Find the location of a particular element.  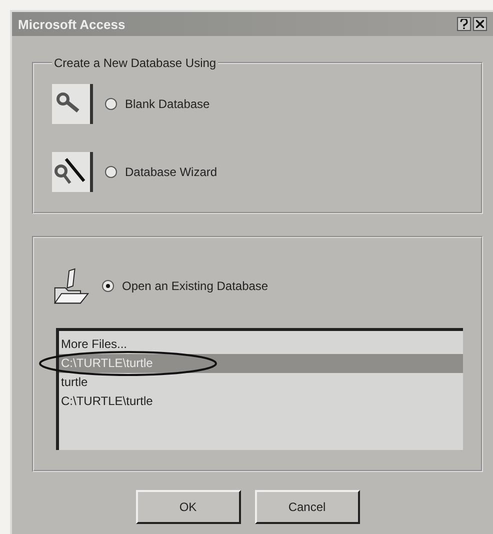

cancel-button: Cancel is located at coordinates (307, 507).